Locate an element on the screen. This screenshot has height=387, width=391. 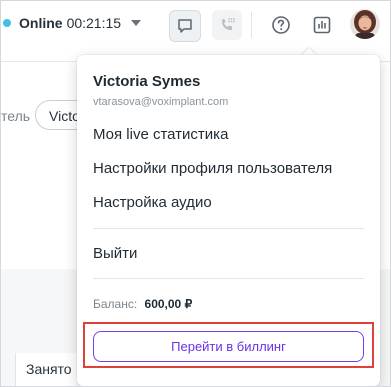
chat-icon is located at coordinates (185, 26).